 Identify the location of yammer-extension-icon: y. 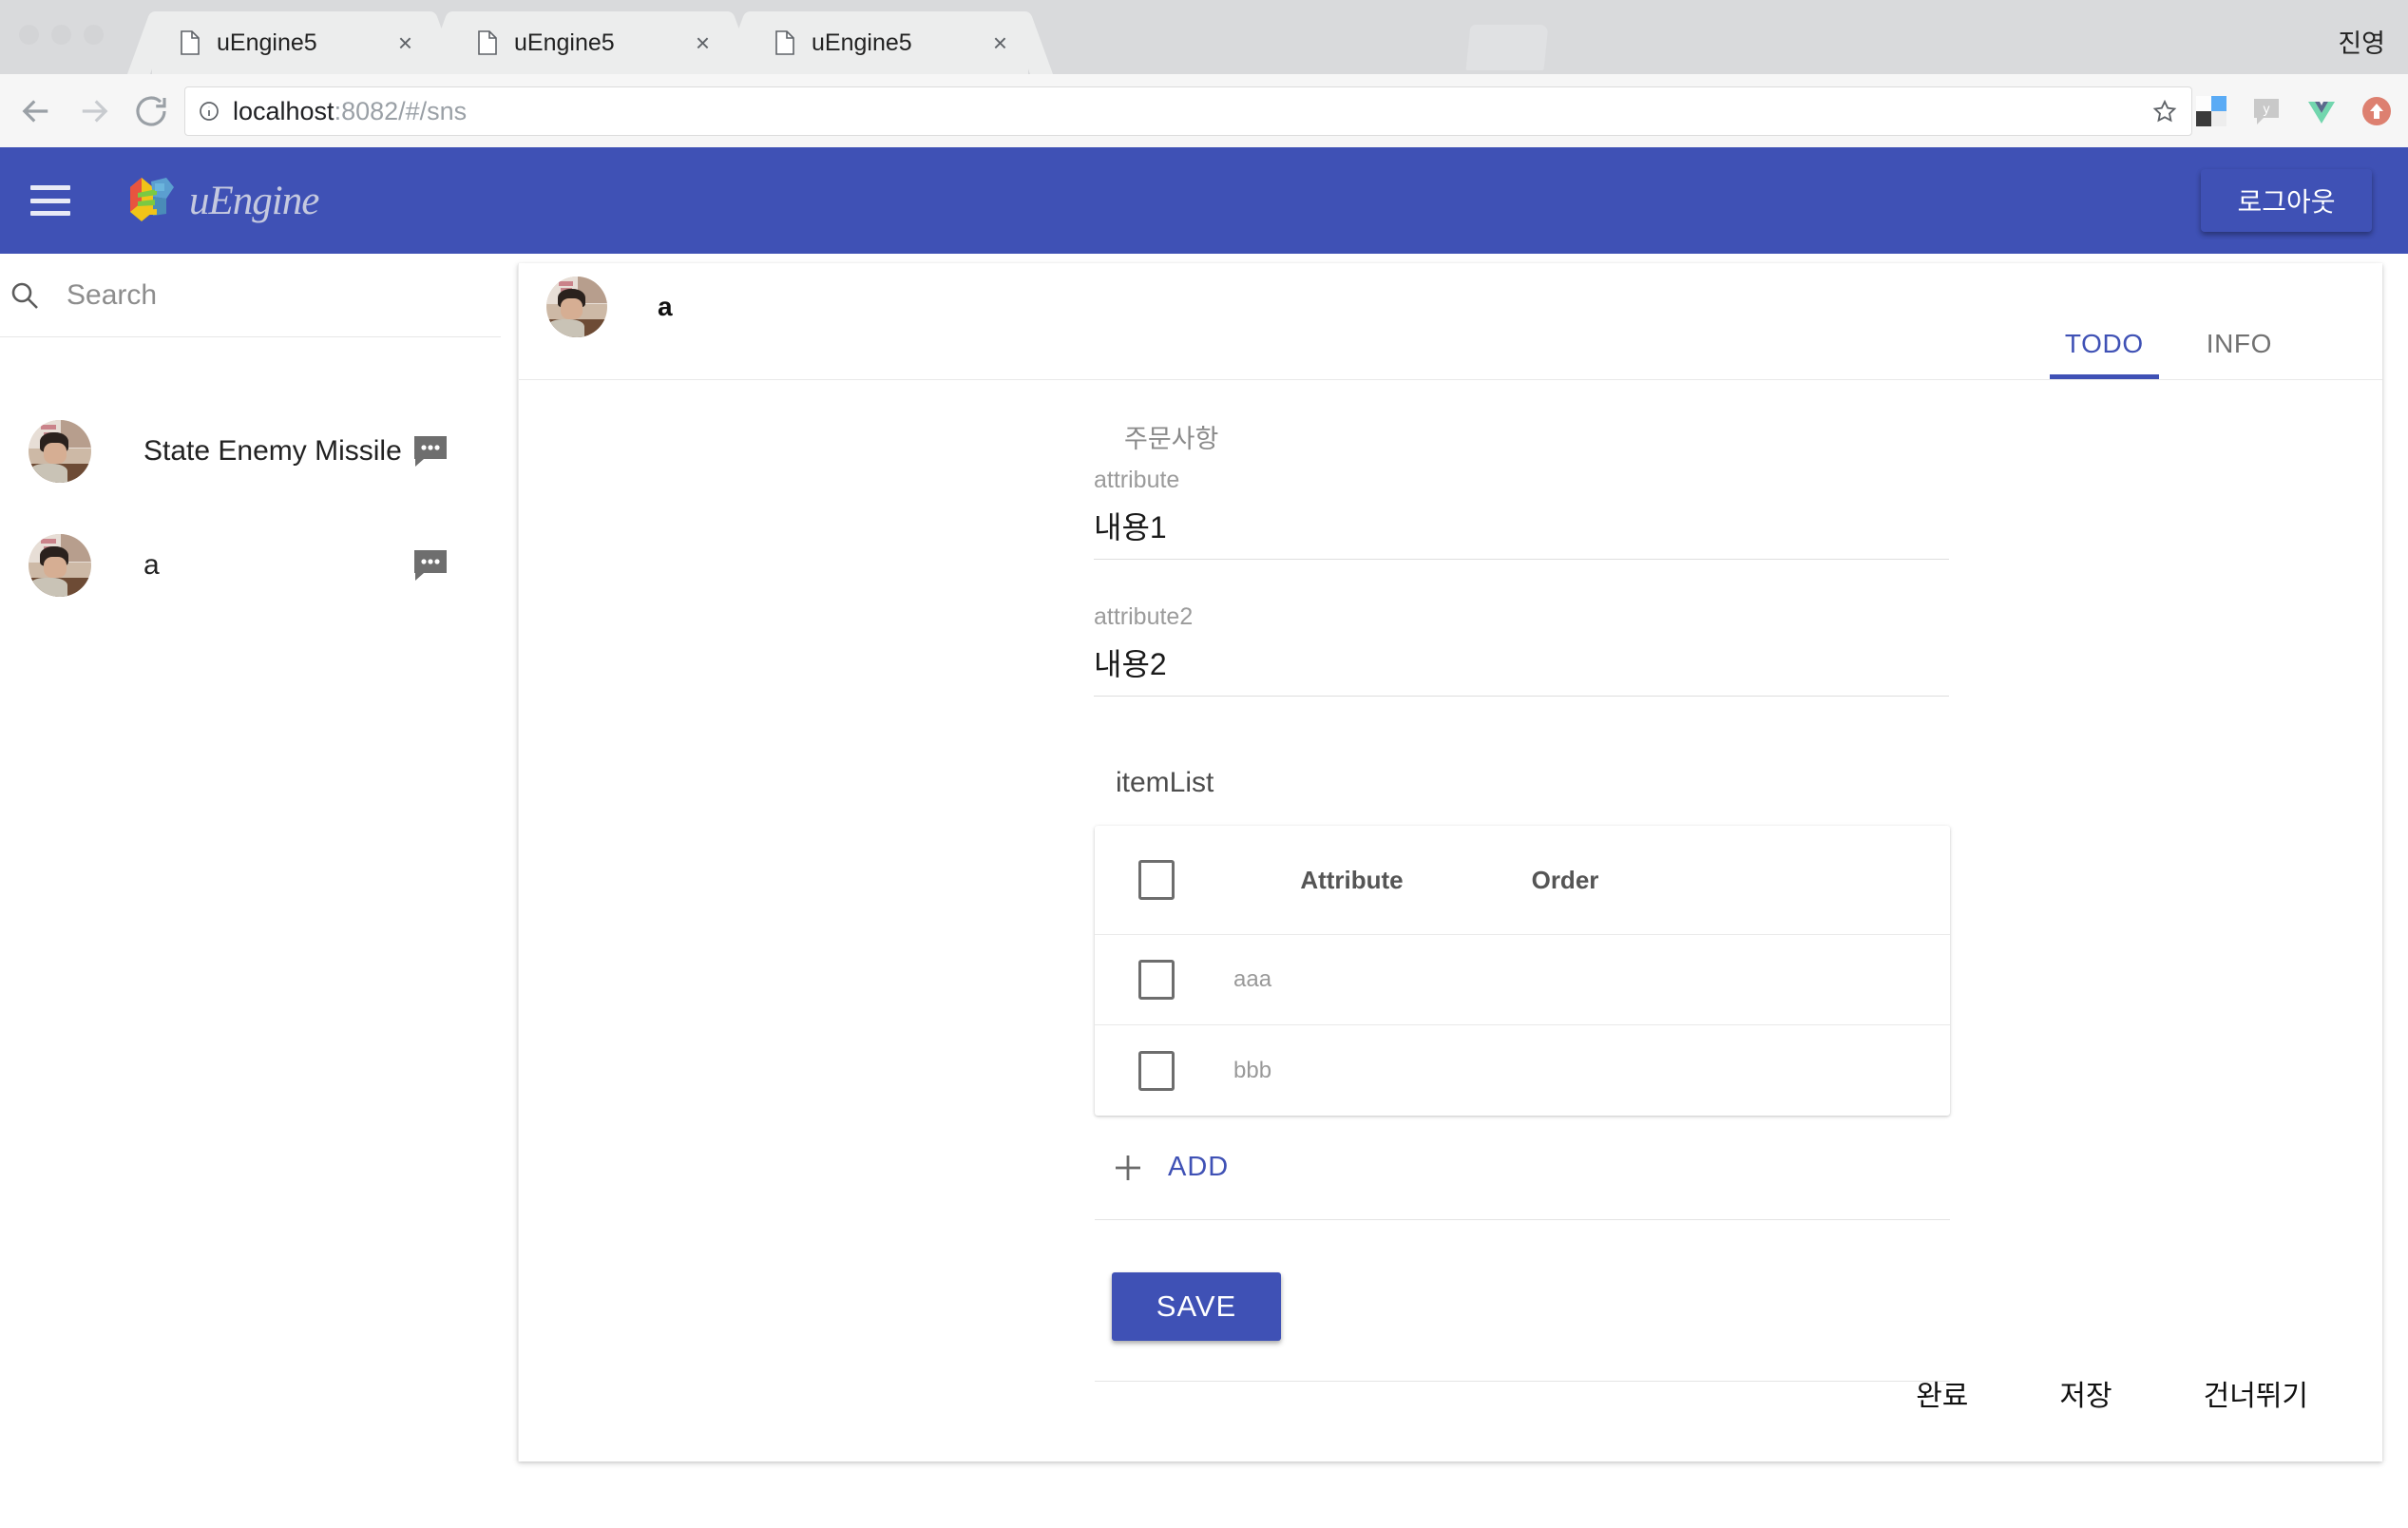
(2266, 111).